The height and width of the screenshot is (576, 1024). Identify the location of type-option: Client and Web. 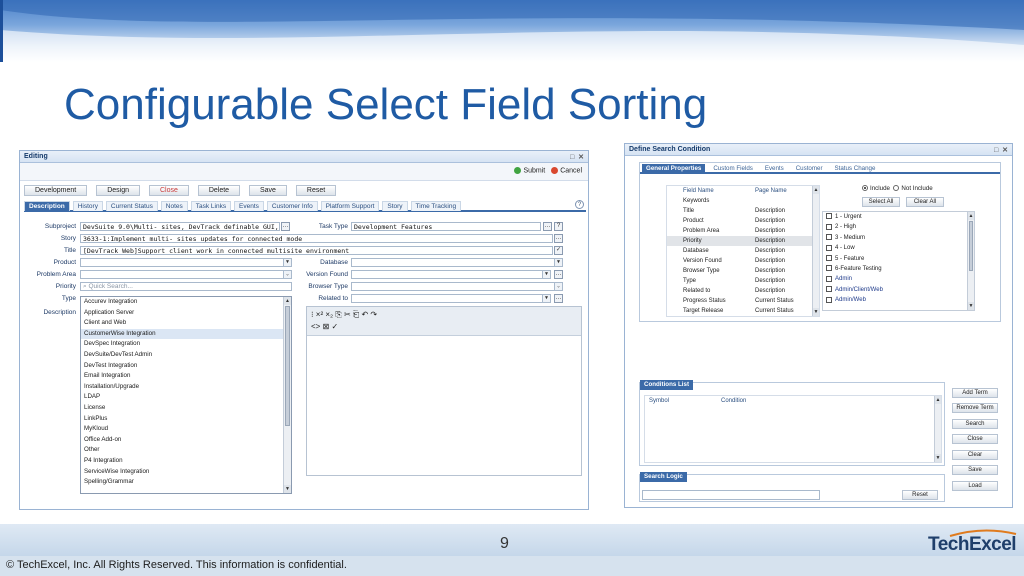
(186, 323).